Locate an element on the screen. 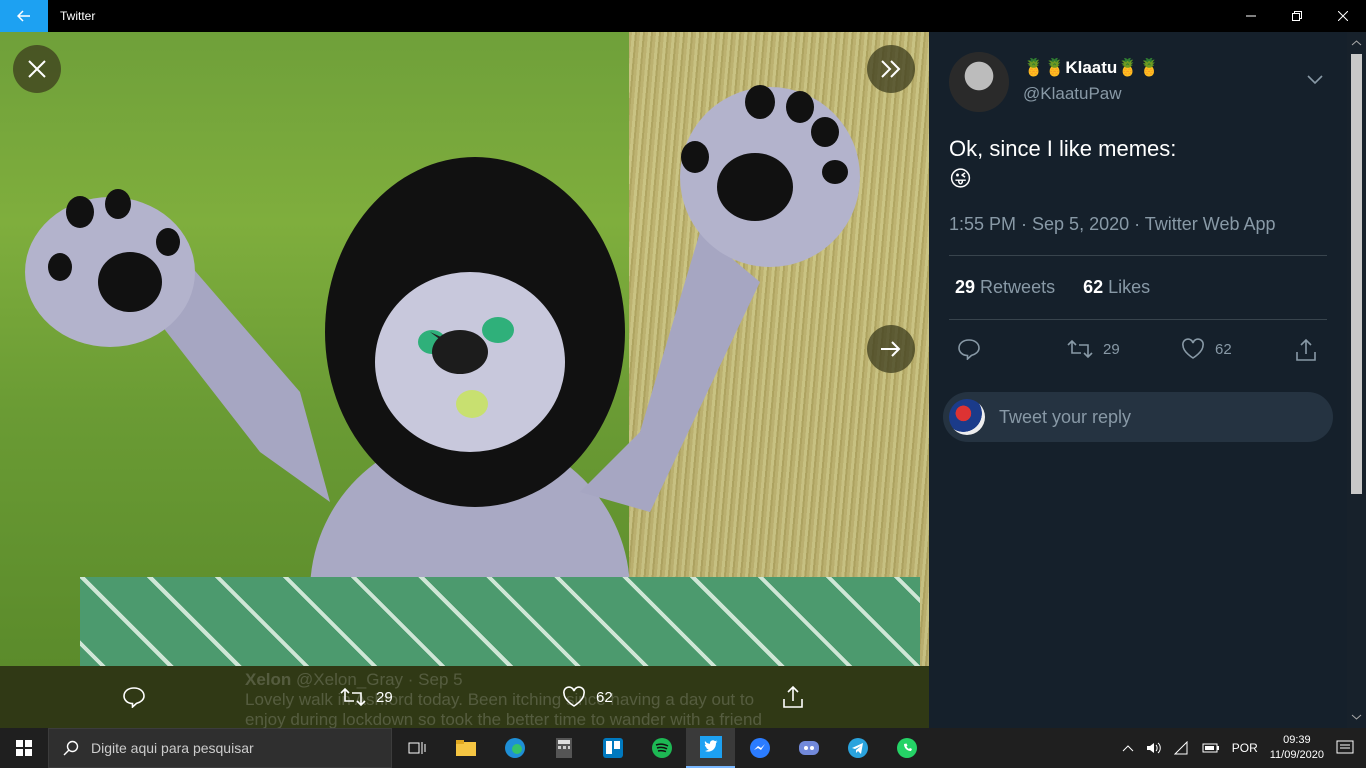 The image size is (1366, 768). notifications-icon is located at coordinates (1345, 748).